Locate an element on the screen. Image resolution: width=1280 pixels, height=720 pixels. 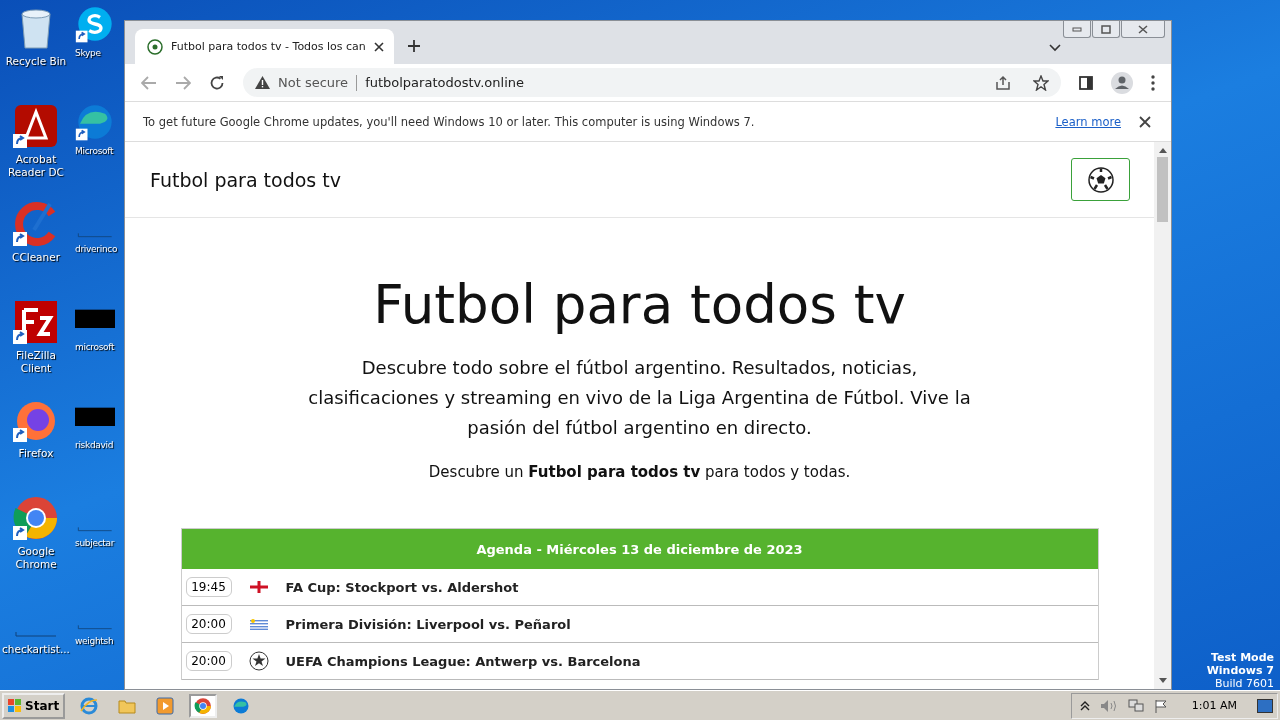
watermark-text: Windows 7 is located at coordinates (1240, 670).